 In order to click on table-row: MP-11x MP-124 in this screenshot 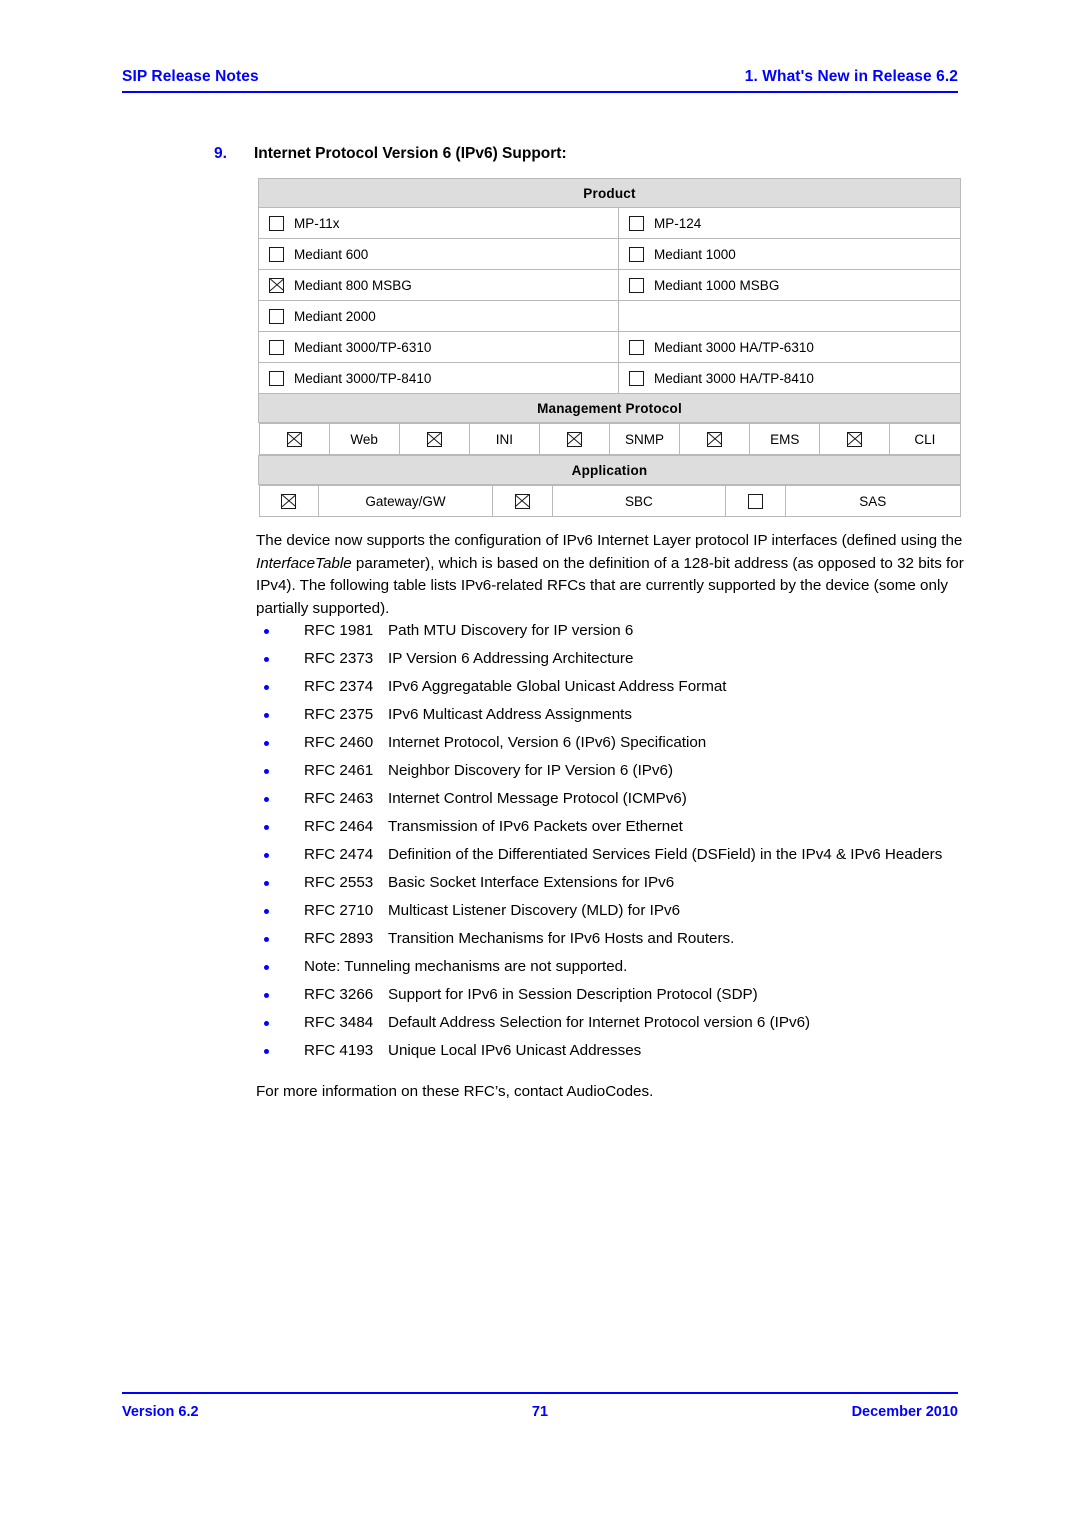, I will do `click(609, 223)`.